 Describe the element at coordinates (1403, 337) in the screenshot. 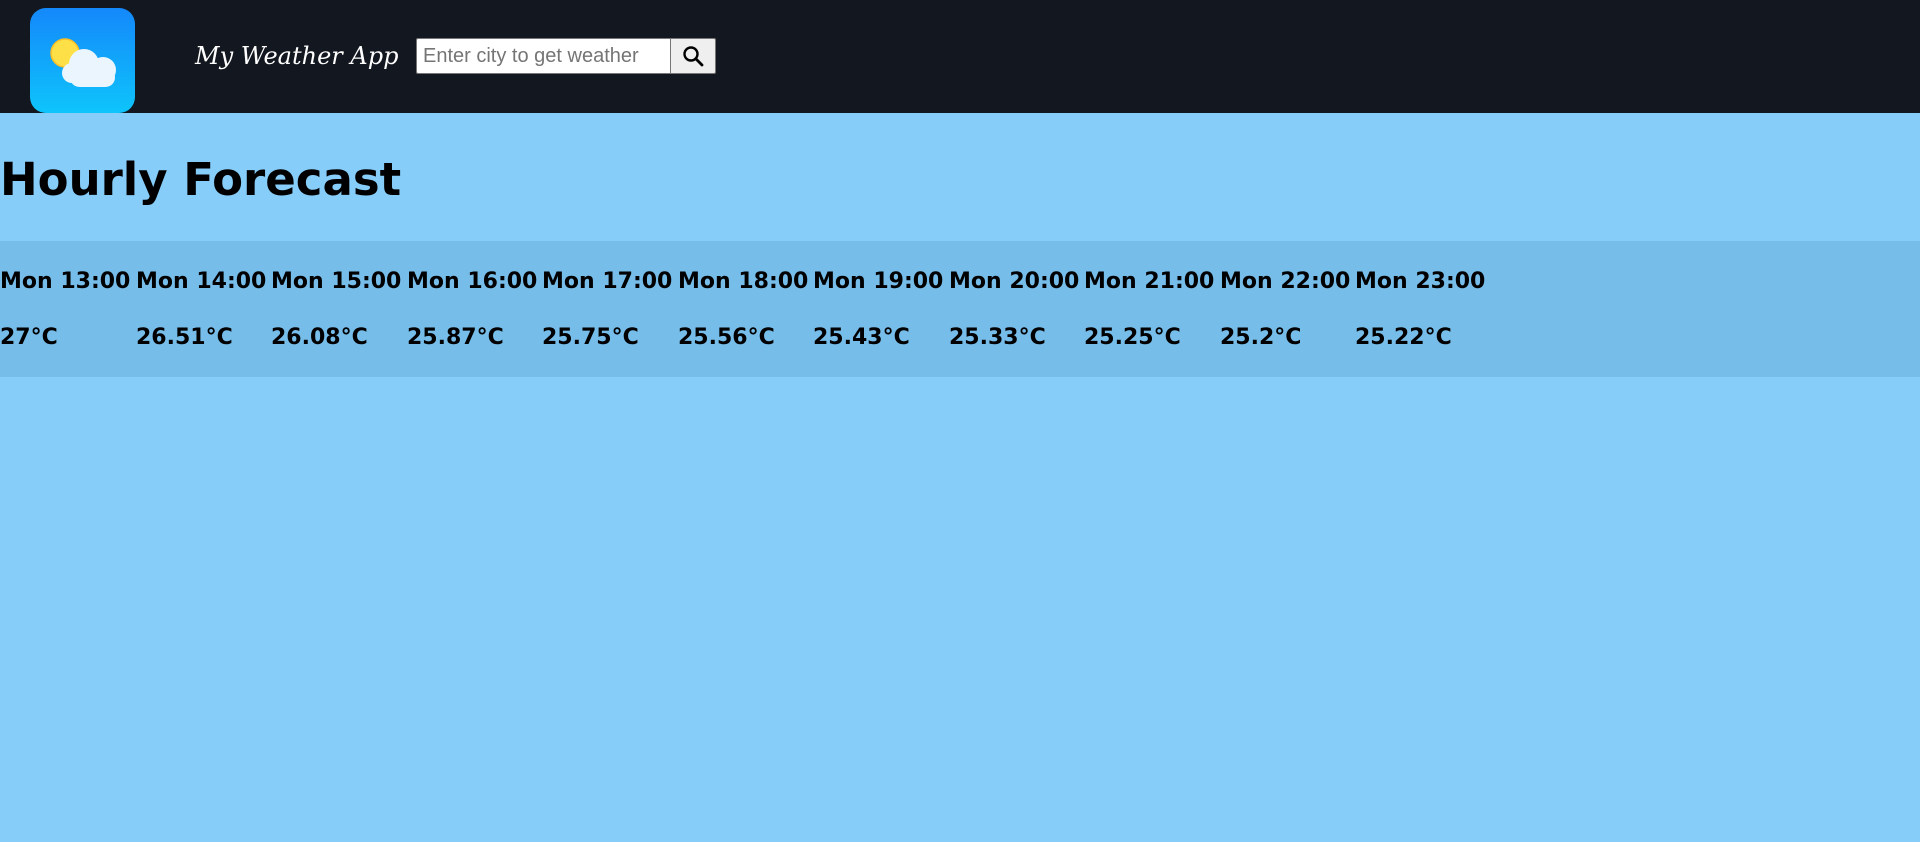

I see `forecast-temperature: 25.22°C` at that location.